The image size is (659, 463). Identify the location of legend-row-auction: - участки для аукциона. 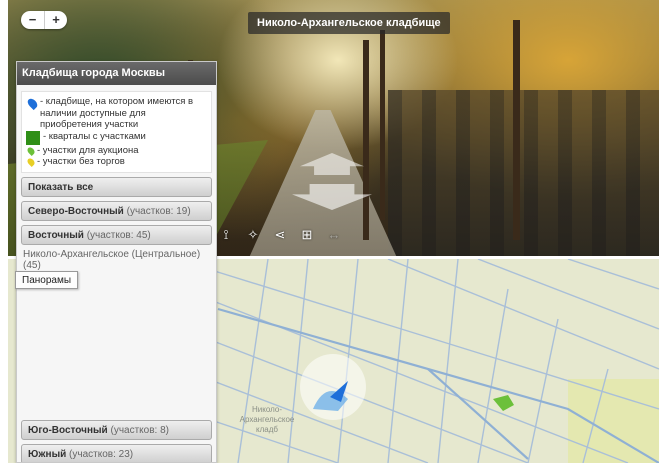
(116, 151).